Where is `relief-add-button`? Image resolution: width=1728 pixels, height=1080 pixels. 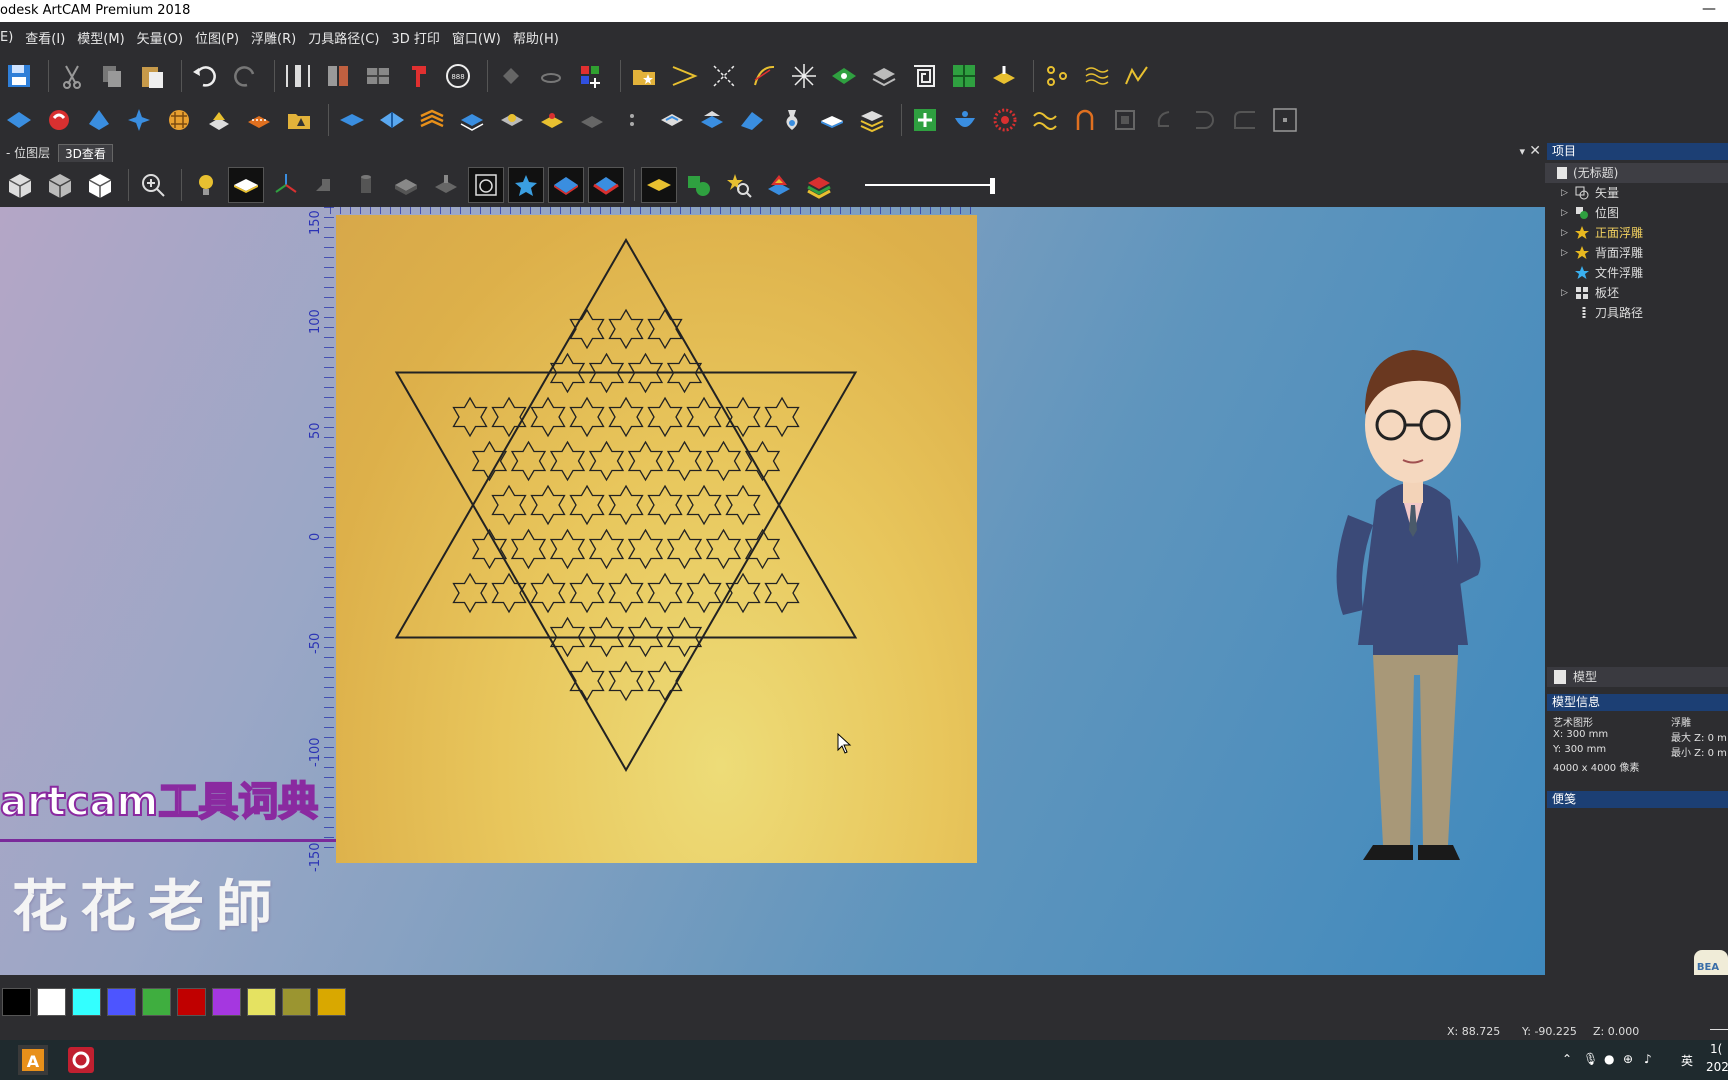
relief-add-button is located at coordinates (472, 120).